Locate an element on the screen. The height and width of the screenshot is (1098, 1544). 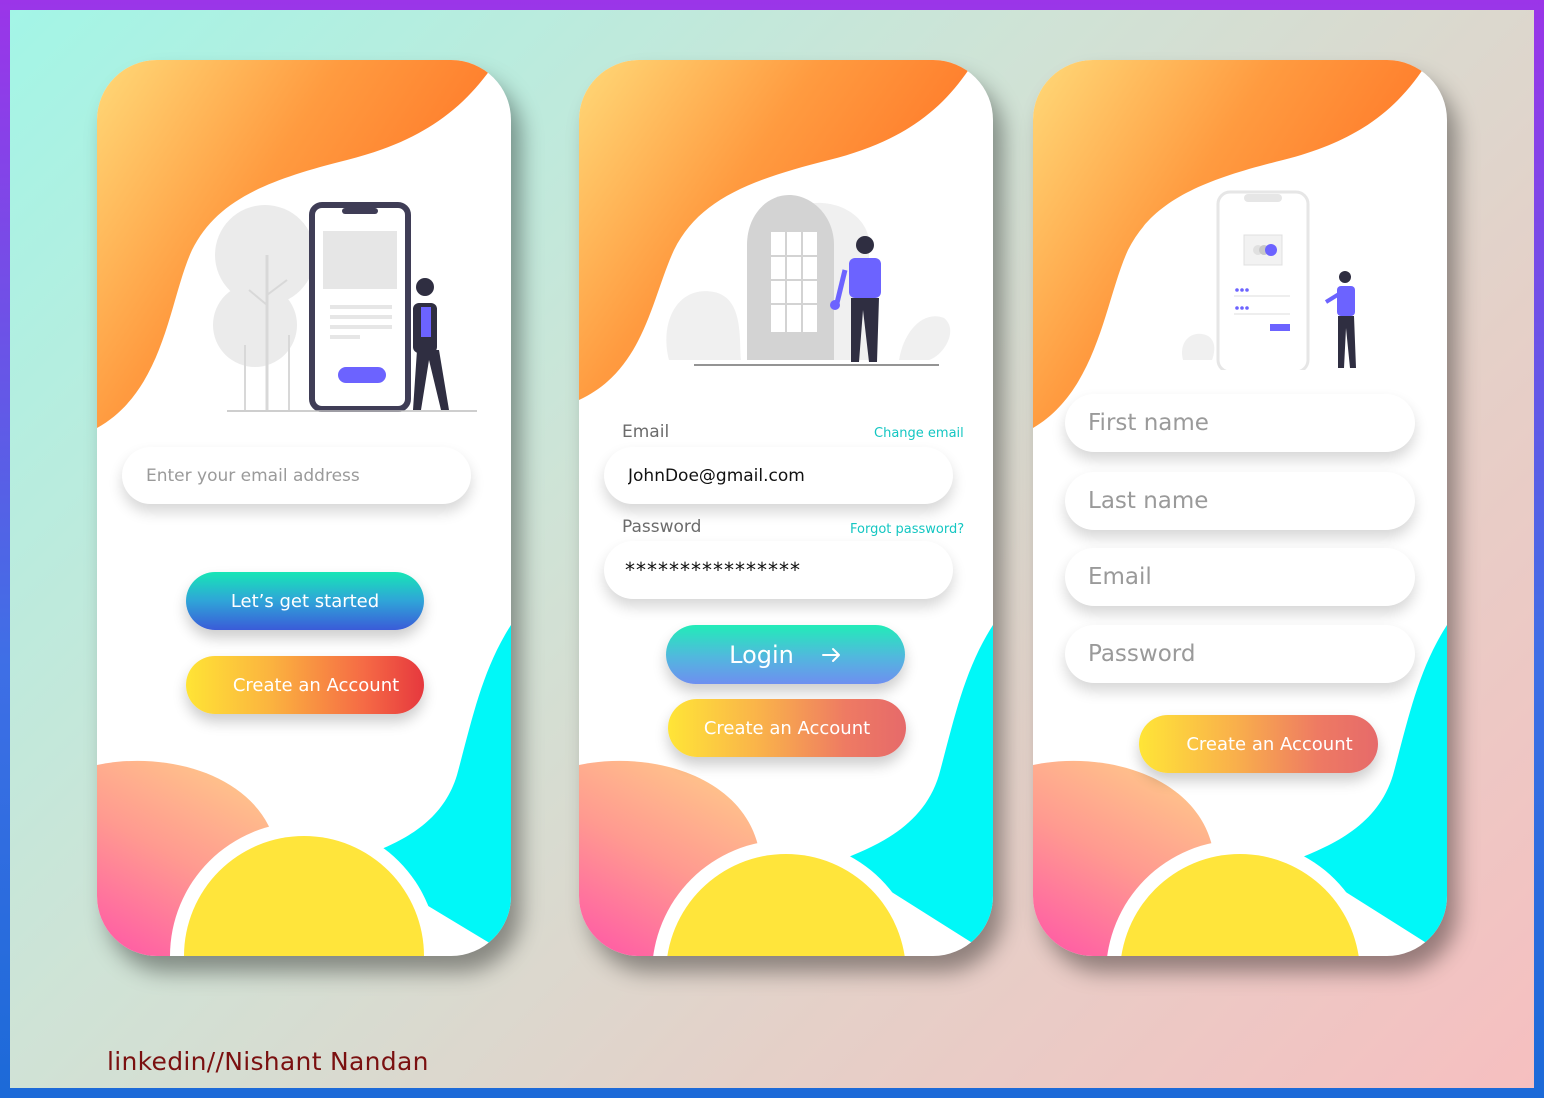
last-name-input-field is located at coordinates (1250, 501).